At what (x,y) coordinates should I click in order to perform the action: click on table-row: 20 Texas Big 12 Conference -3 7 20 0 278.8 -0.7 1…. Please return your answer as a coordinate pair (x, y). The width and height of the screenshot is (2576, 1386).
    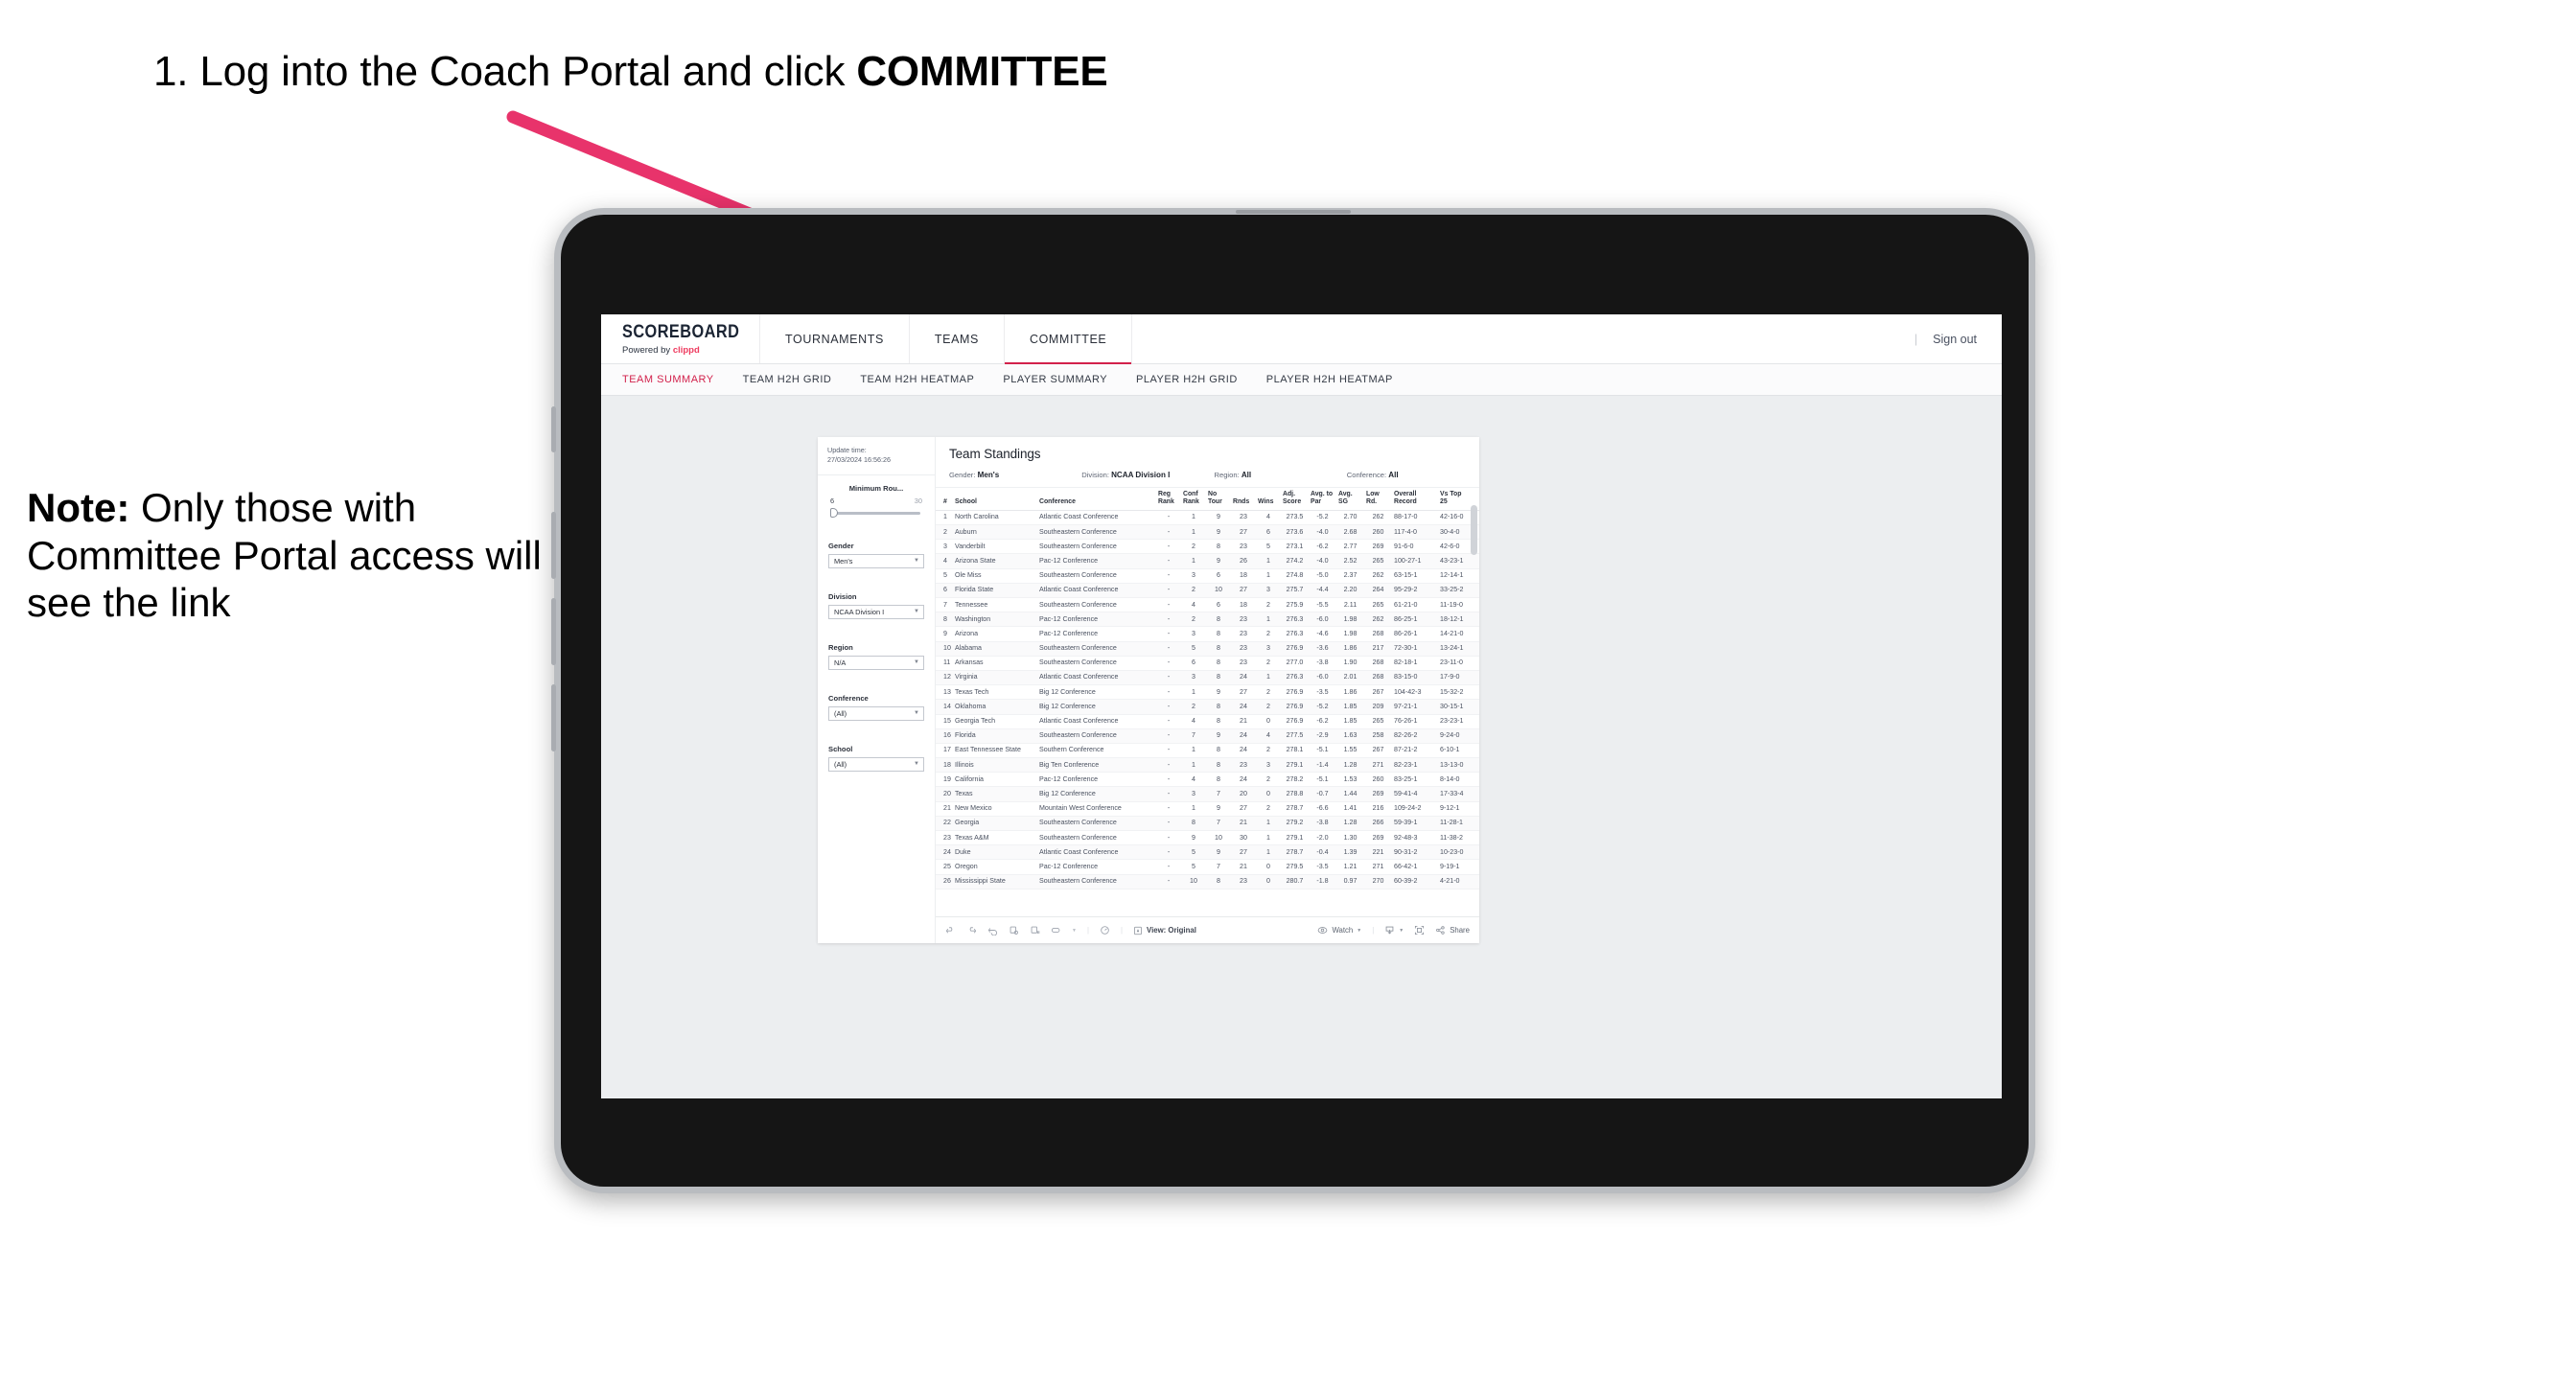
    Looking at the image, I should click on (1207, 794).